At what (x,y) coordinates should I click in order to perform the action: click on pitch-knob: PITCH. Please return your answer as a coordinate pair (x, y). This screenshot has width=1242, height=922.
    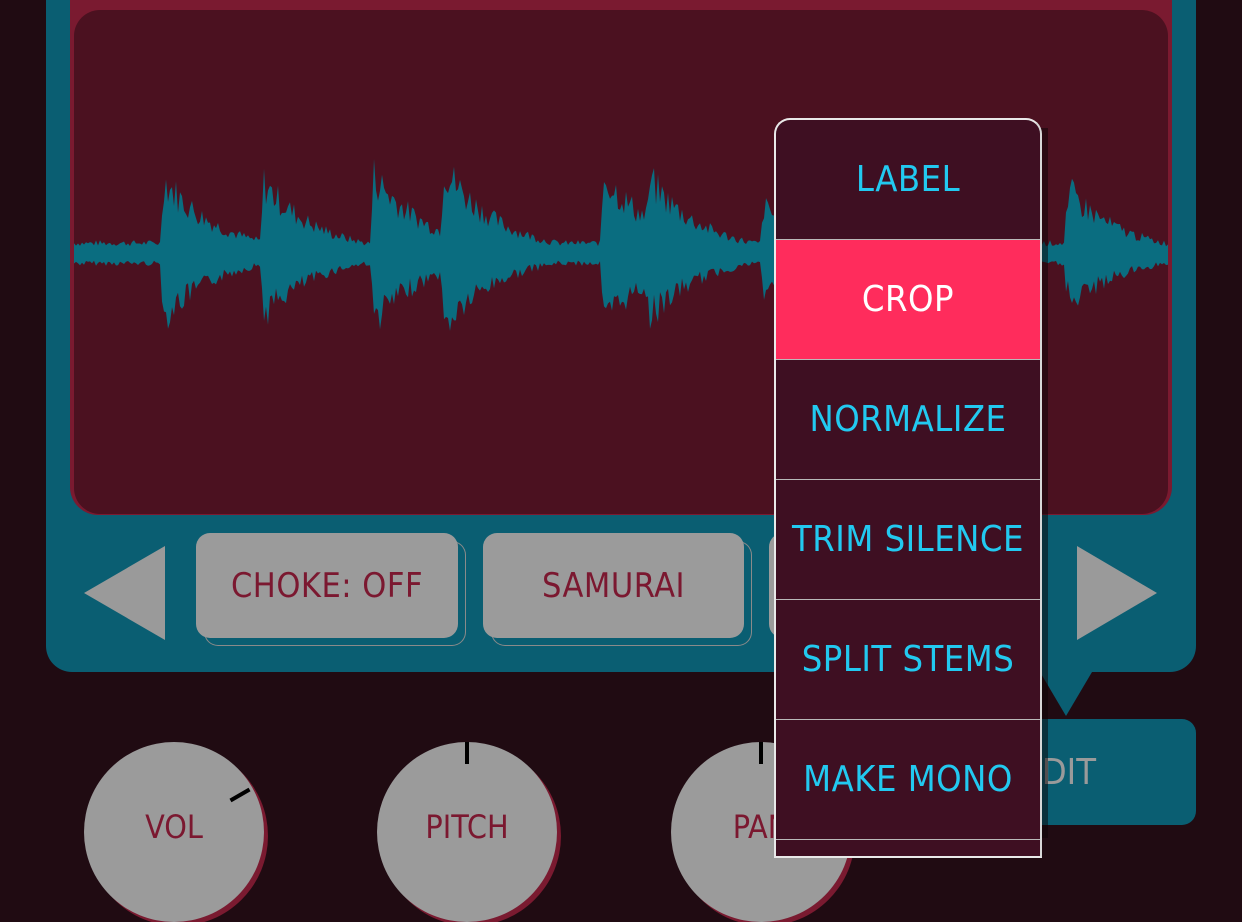
    Looking at the image, I should click on (467, 832).